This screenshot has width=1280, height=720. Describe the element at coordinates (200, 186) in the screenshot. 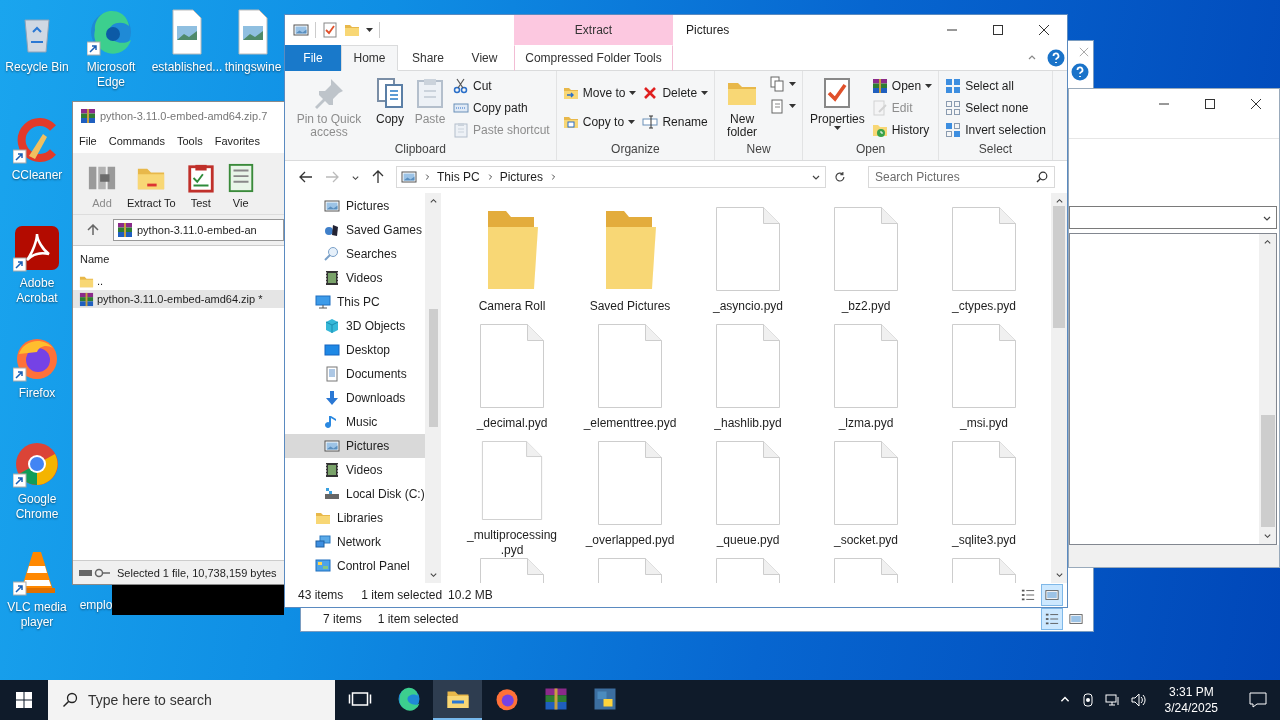

I see `toolbar-button: Test` at that location.